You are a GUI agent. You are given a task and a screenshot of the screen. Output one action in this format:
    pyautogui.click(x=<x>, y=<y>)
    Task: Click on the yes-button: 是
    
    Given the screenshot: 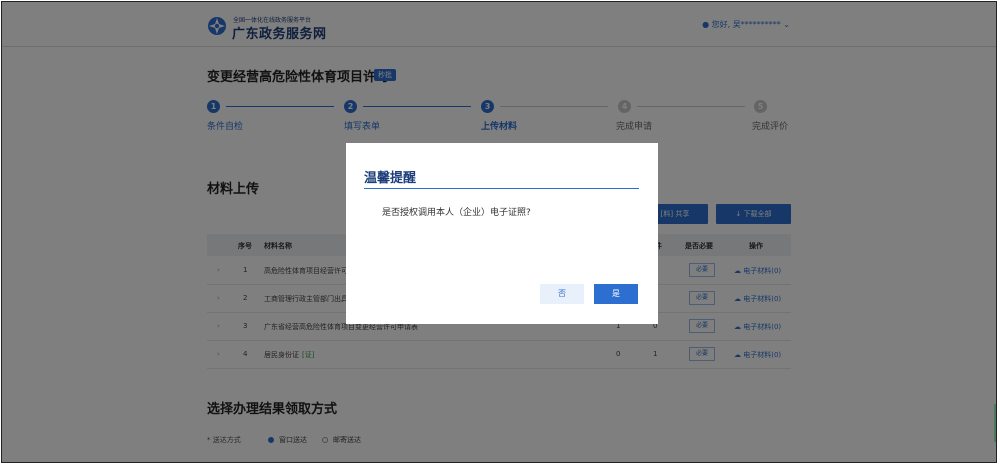 What is the action you would take?
    pyautogui.click(x=616, y=294)
    